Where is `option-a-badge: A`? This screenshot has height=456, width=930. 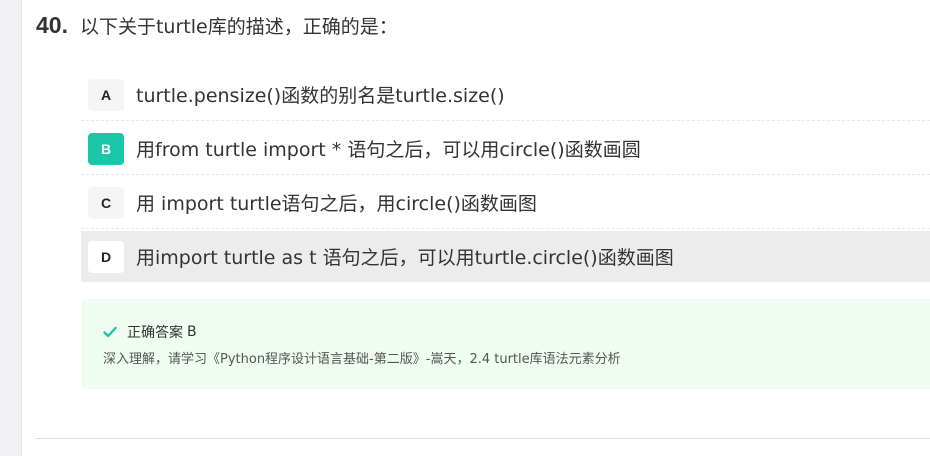 option-a-badge: A is located at coordinates (106, 94).